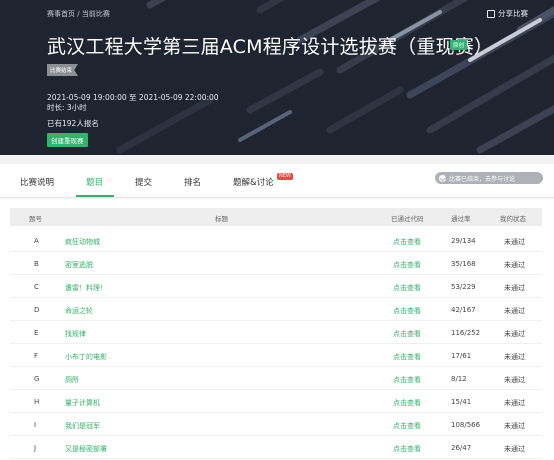  I want to click on problem-title-link: 又是秘密部署, so click(86, 449).